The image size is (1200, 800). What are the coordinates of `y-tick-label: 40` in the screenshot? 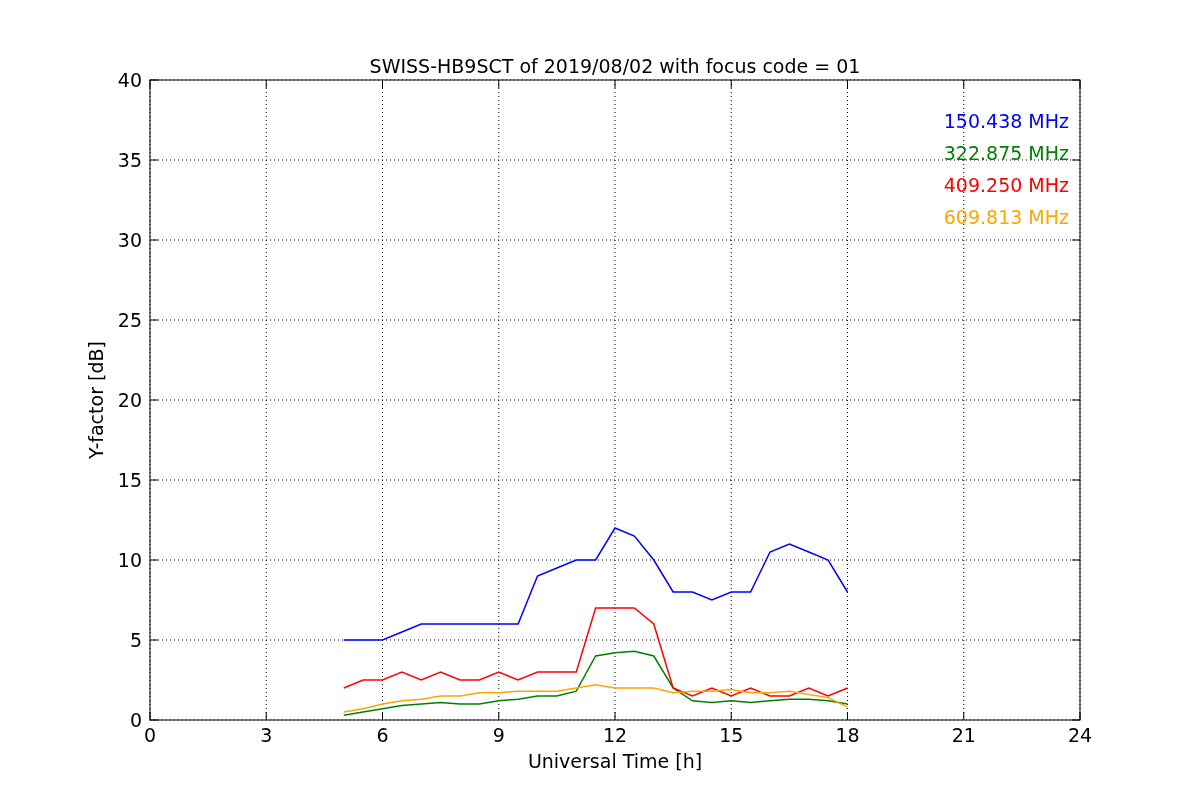 It's located at (129, 80).